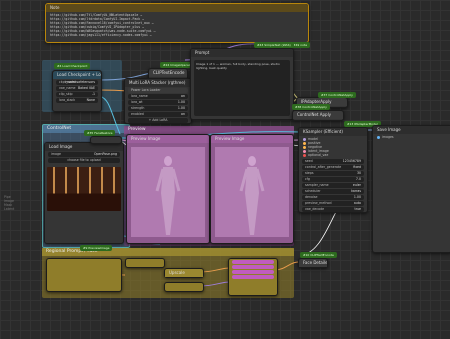 This screenshot has height=339, width=450. What do you see at coordinates (137, 102) in the screenshot?
I see `param-key: lora_wt` at bounding box center [137, 102].